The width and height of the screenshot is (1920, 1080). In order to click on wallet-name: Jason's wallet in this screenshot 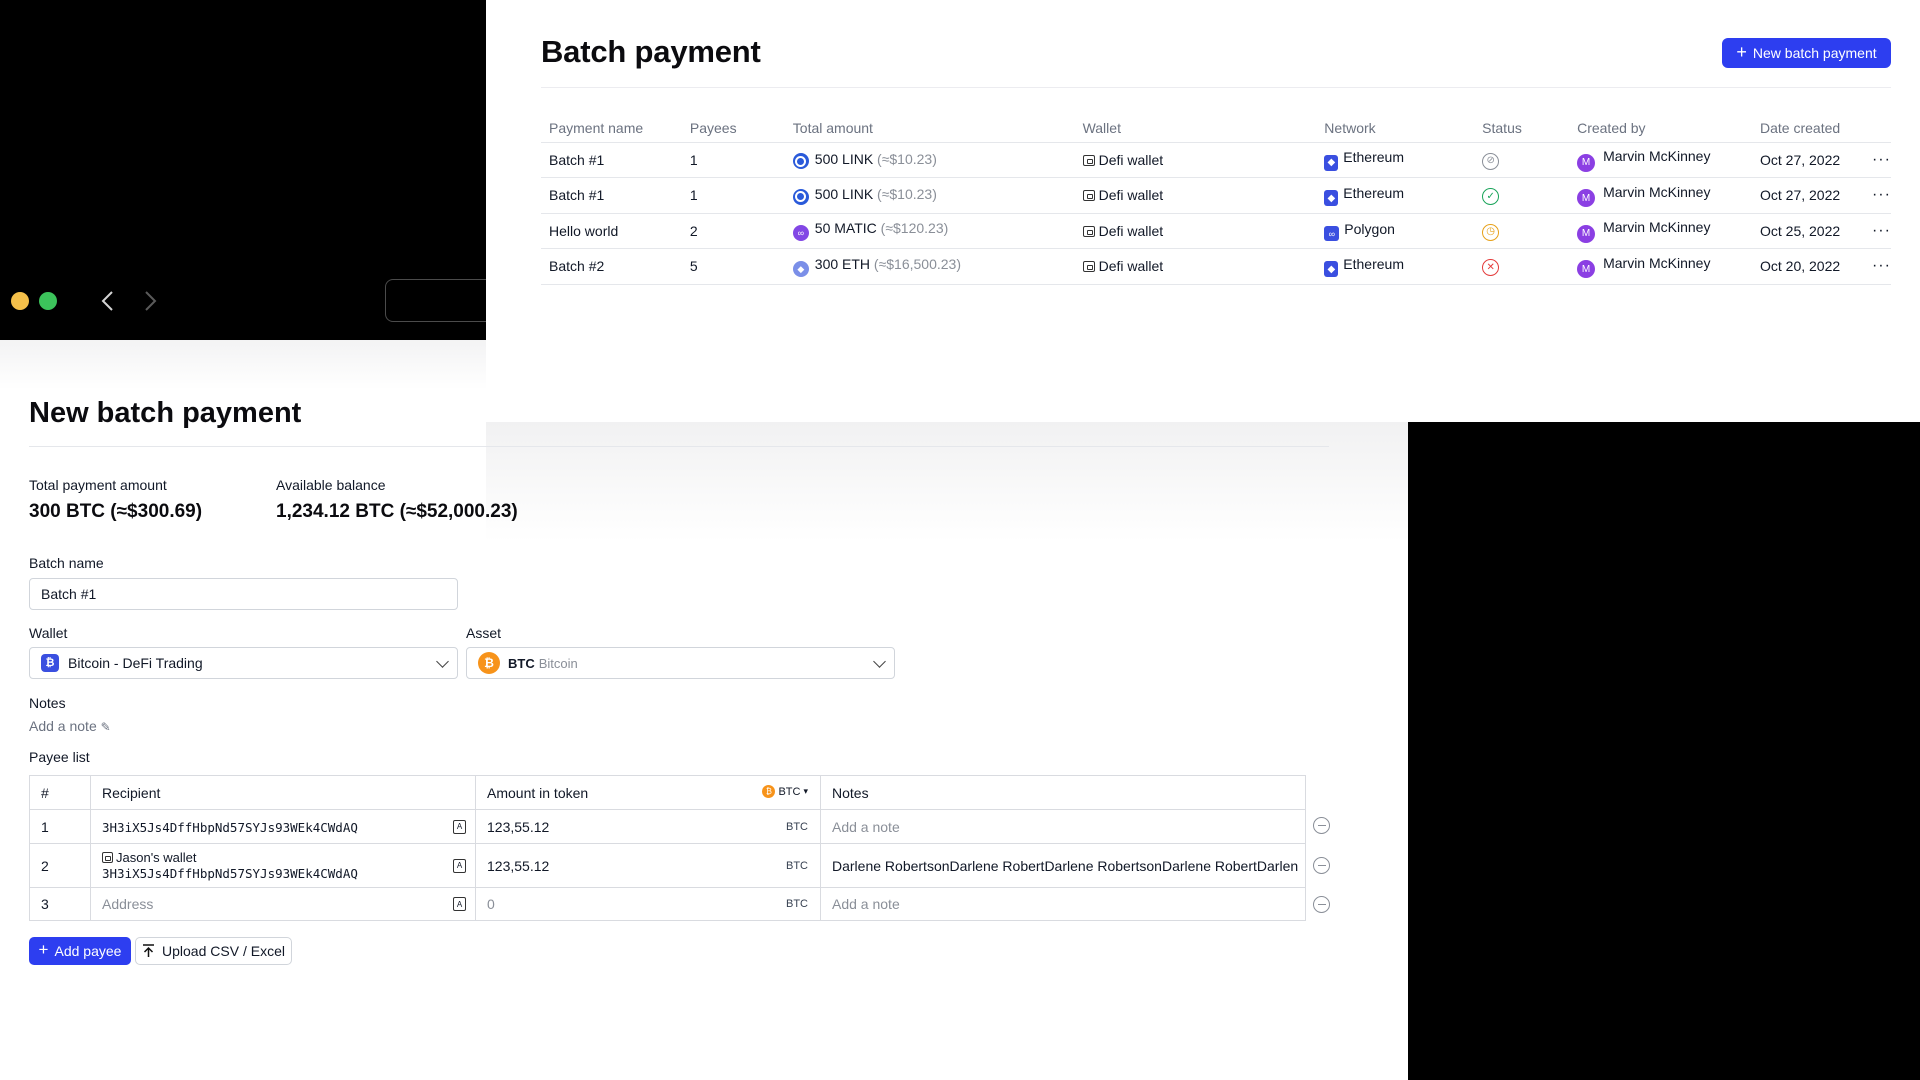, I will do `click(156, 857)`.